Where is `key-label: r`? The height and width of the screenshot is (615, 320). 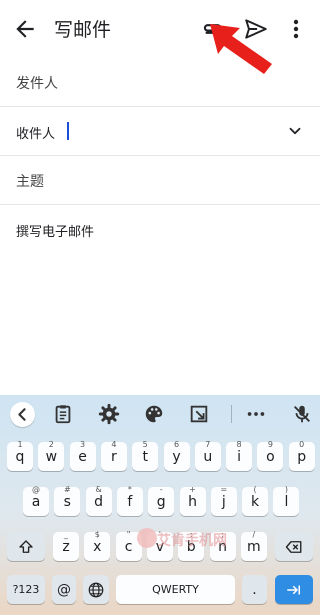 key-label: r is located at coordinates (114, 457).